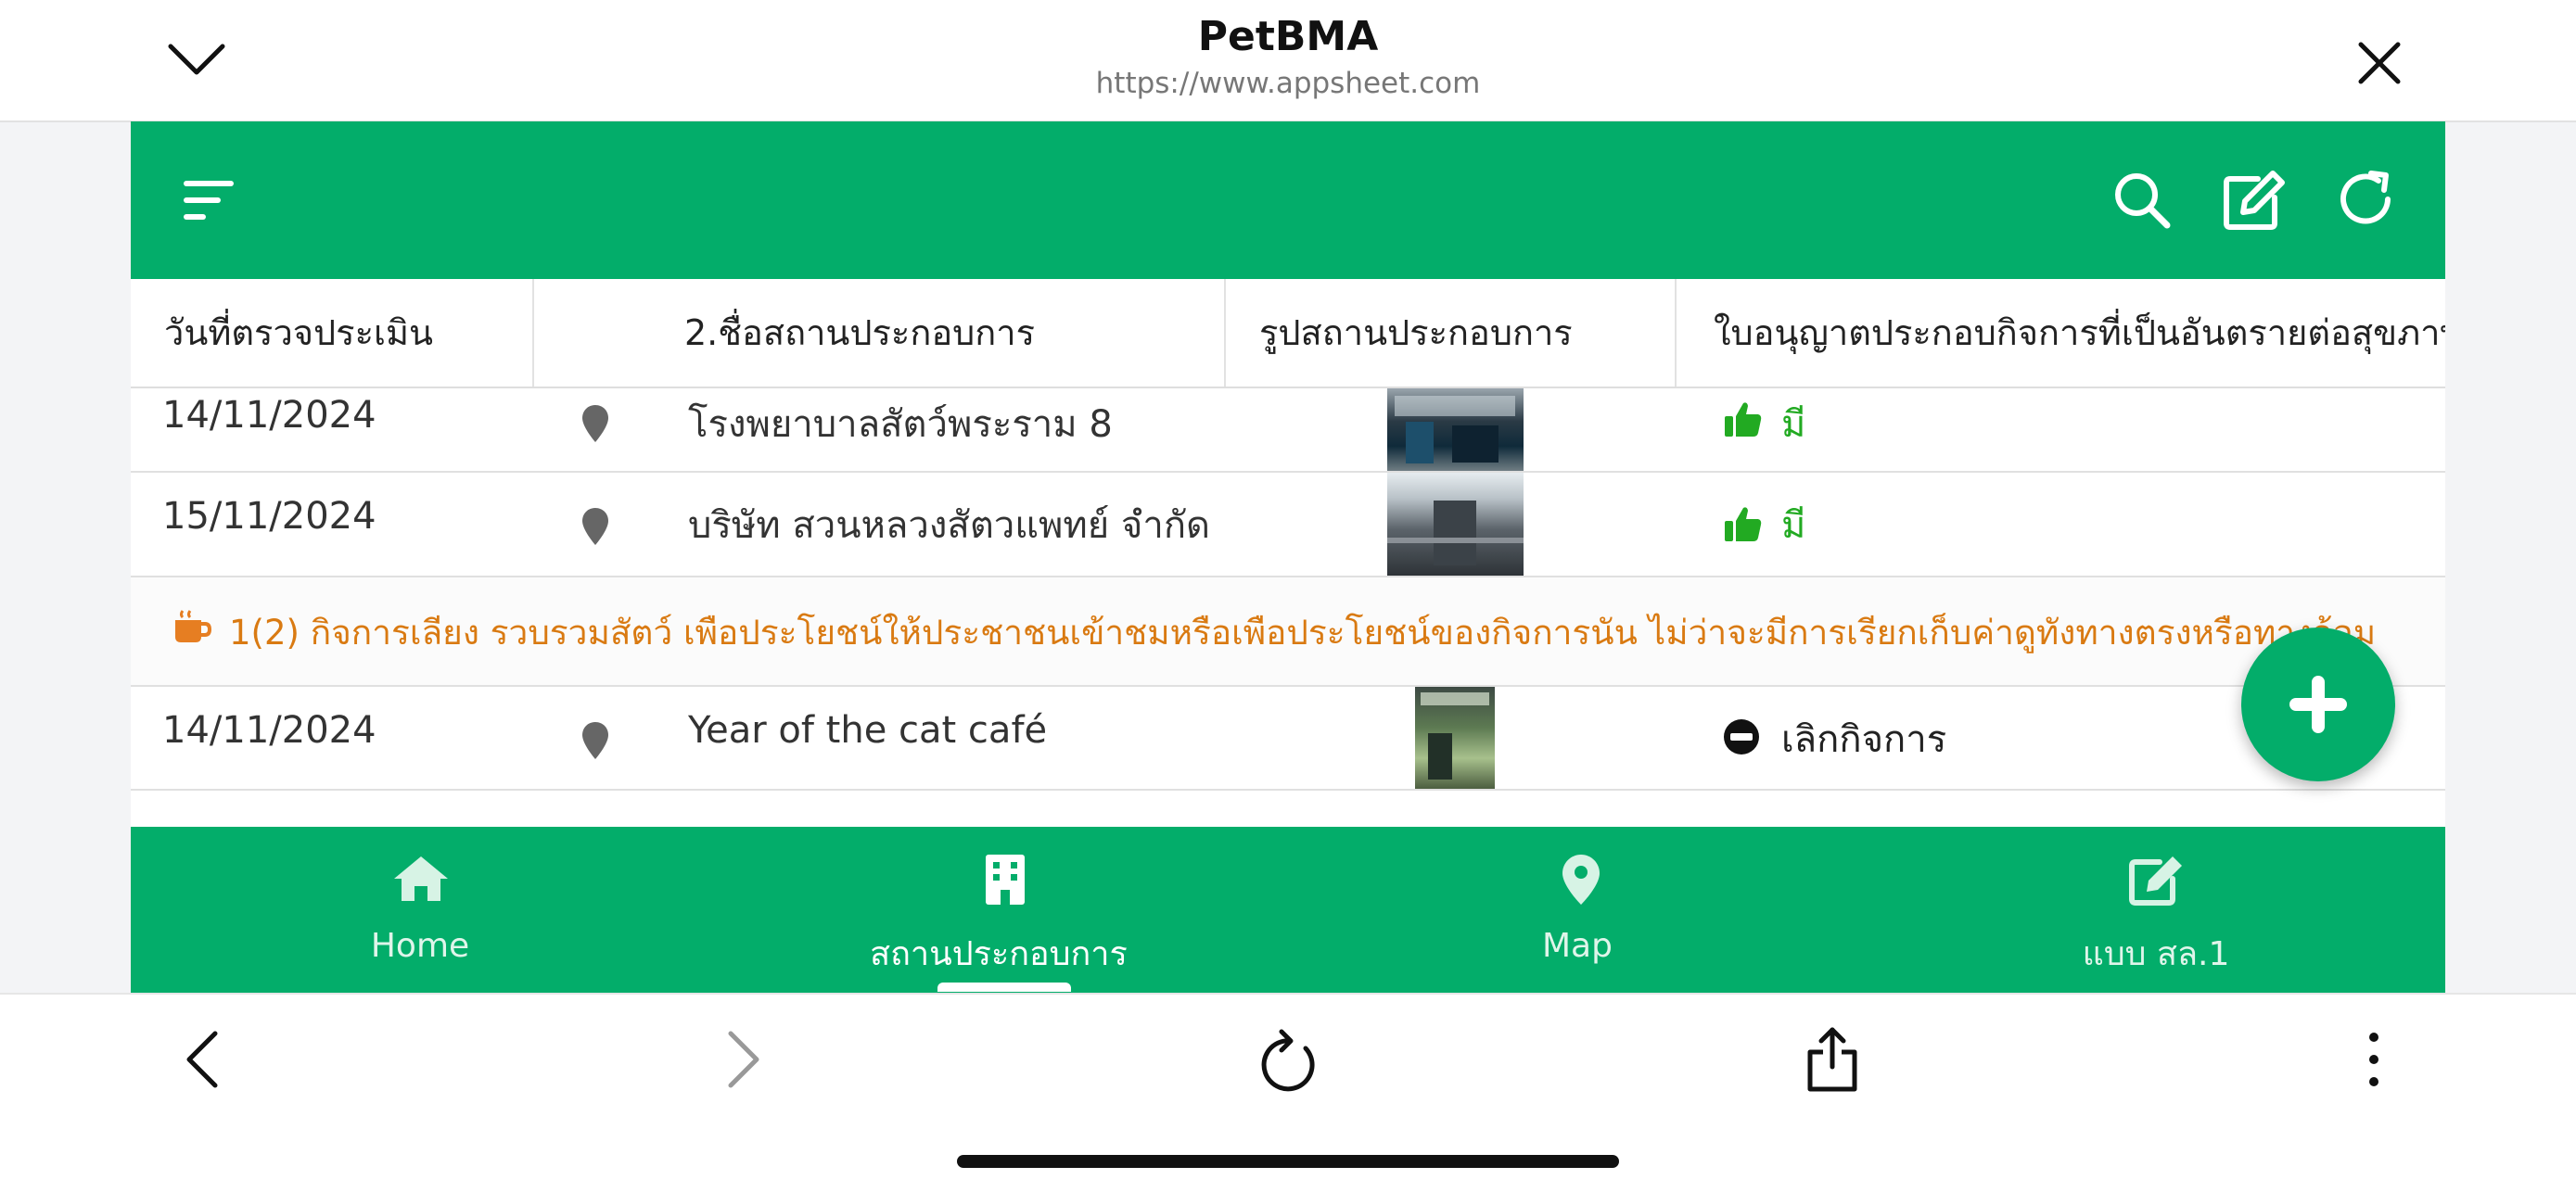  Describe the element at coordinates (2156, 954) in the screenshot. I see `nav-label: แบบ สล.1` at that location.